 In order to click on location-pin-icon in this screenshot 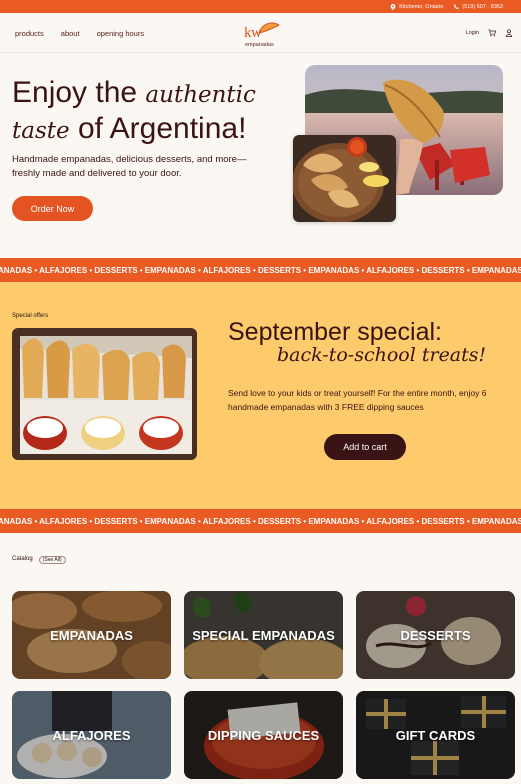, I will do `click(393, 6)`.